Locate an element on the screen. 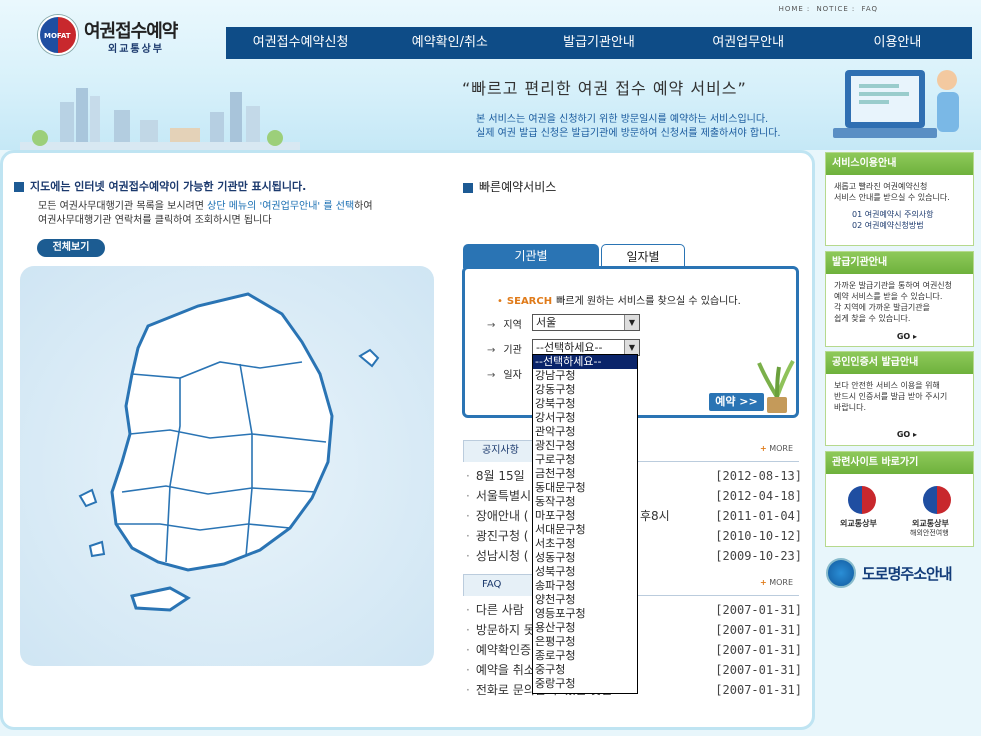  faq-tab: FAQ is located at coordinates (503, 585).